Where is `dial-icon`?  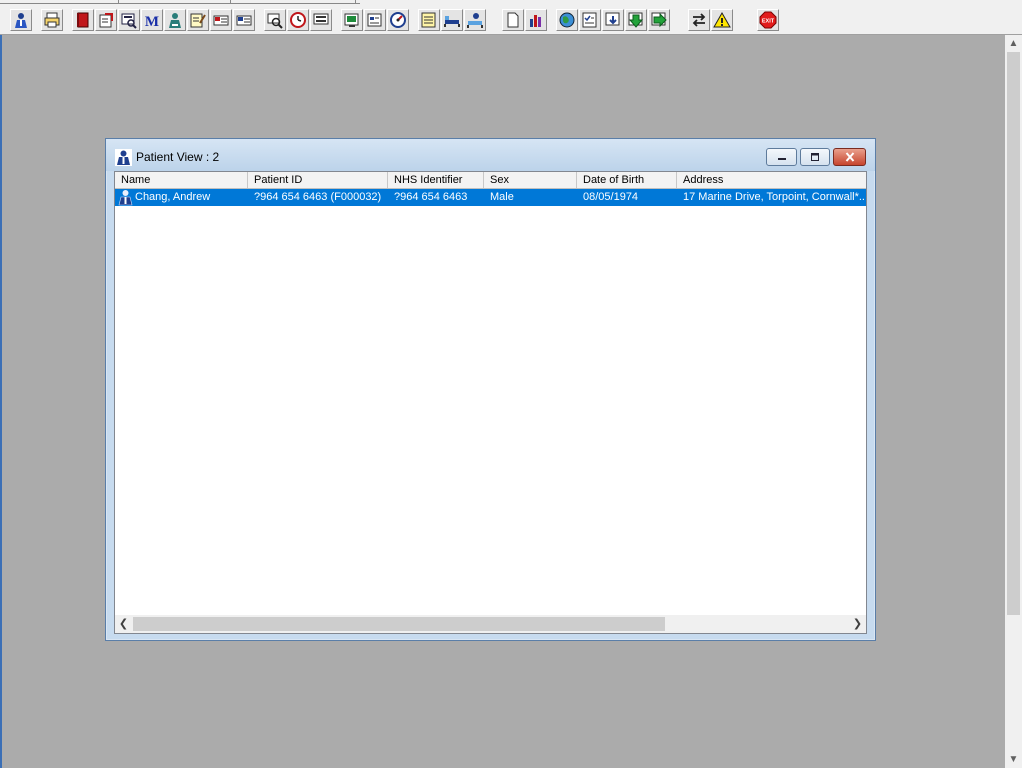
dial-icon is located at coordinates (398, 20).